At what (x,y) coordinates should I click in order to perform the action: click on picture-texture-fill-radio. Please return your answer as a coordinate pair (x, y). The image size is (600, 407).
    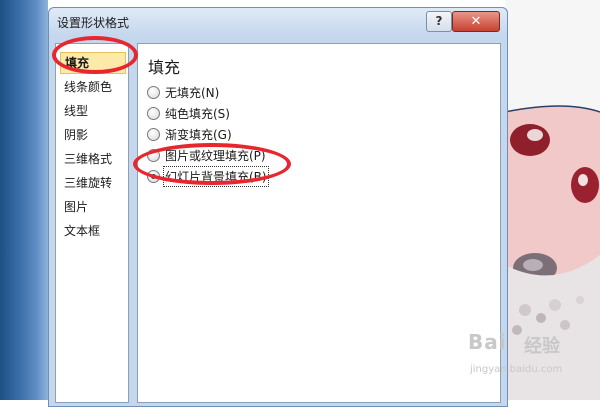
    Looking at the image, I should click on (153, 155).